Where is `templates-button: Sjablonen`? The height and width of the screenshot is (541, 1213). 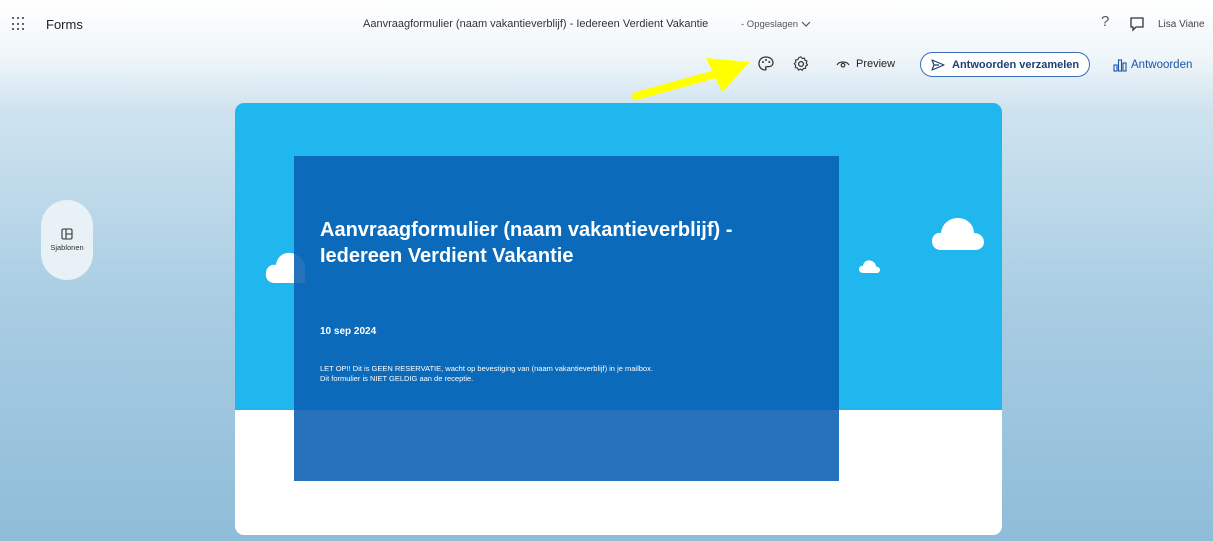
templates-button: Sjablonen is located at coordinates (67, 240).